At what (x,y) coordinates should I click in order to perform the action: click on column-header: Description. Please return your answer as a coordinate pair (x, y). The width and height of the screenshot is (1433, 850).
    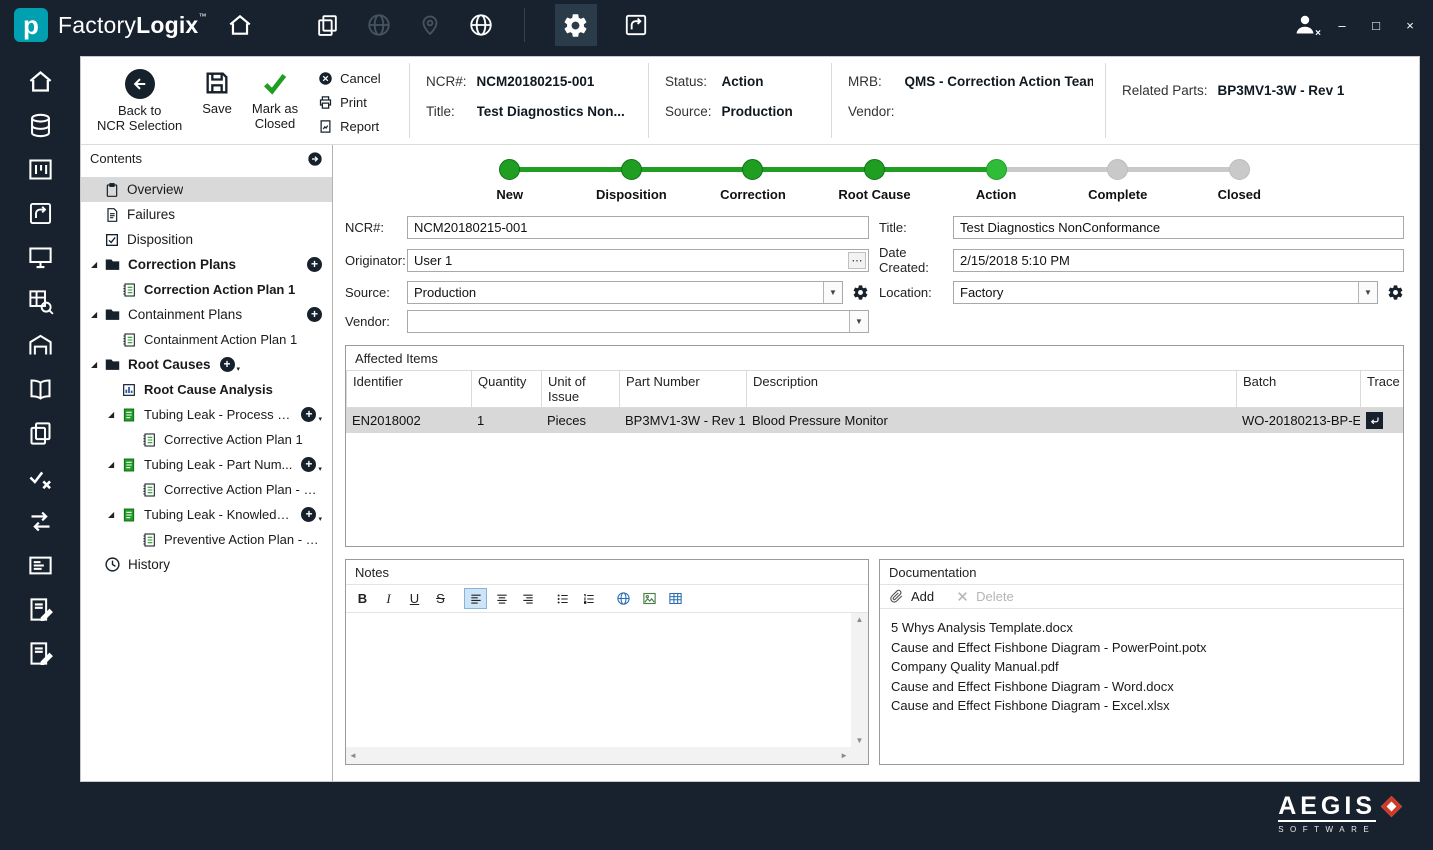
    Looking at the image, I should click on (991, 389).